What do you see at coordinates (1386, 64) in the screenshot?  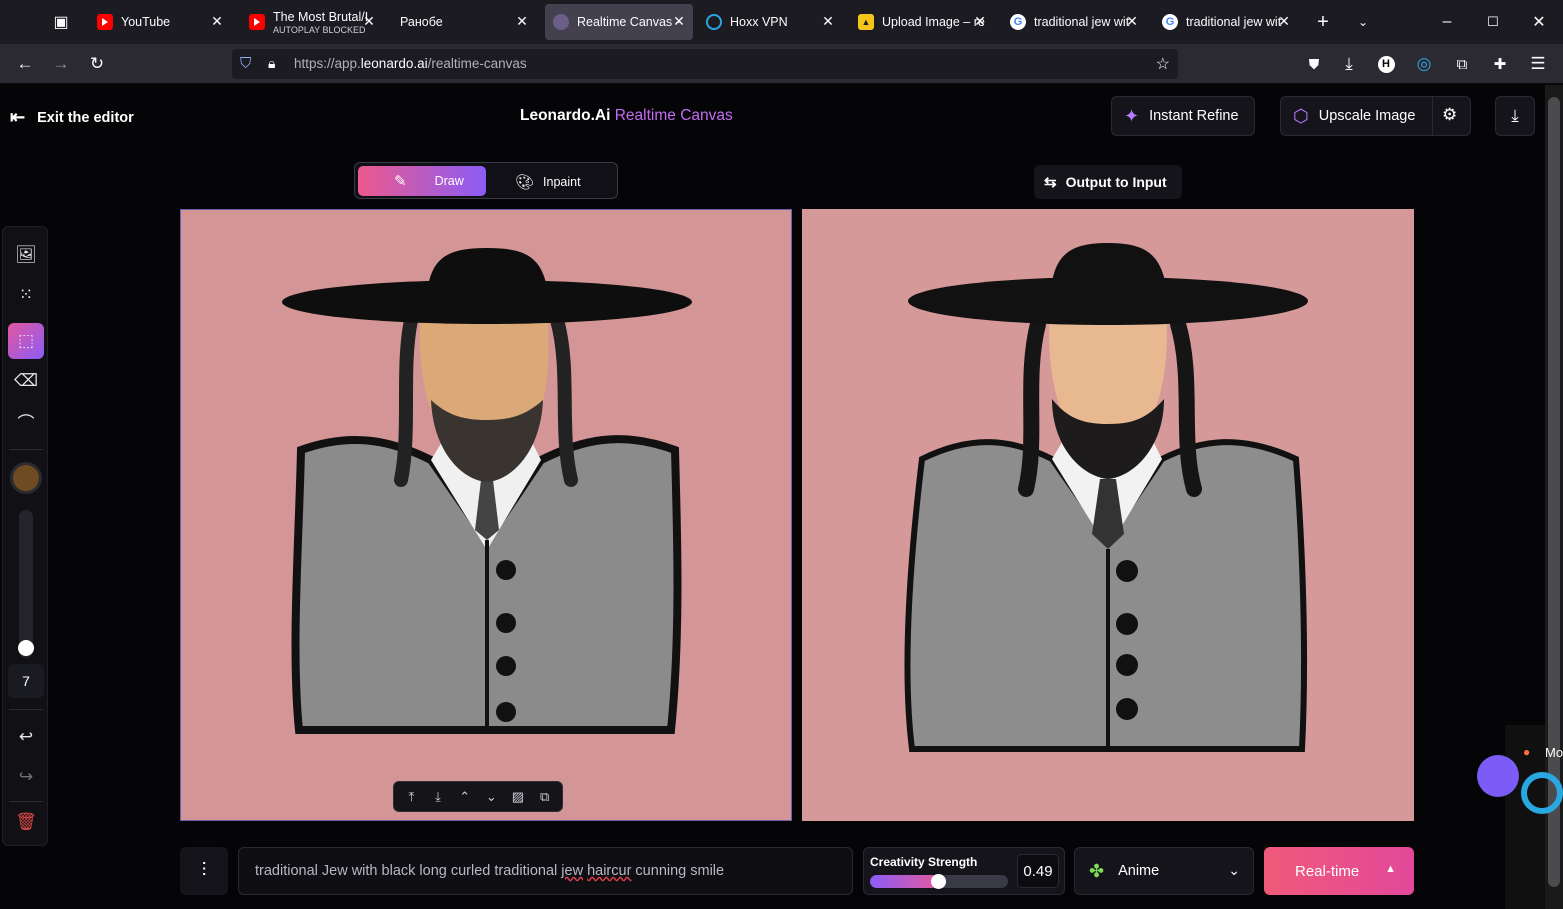 I see `profile-h-icon: H` at bounding box center [1386, 64].